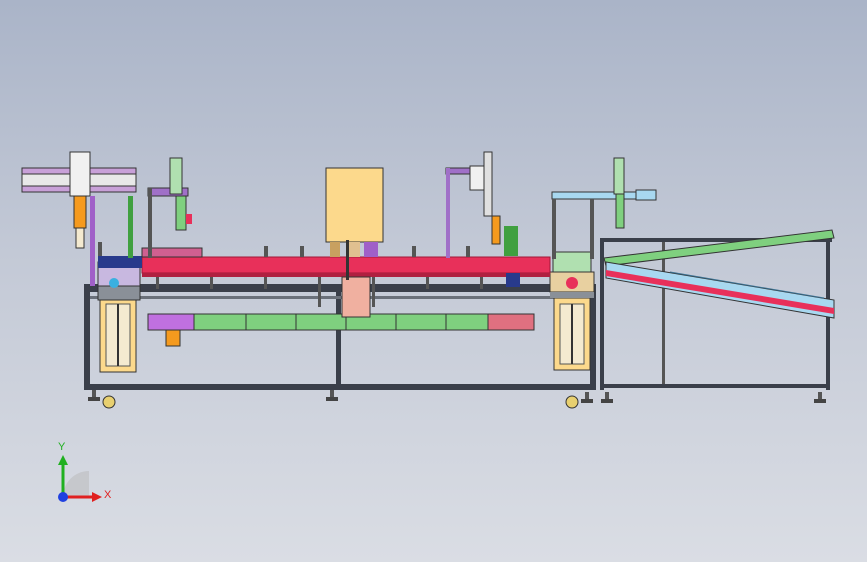 This screenshot has width=867, height=562. Describe the element at coordinates (169, 207) in the screenshot. I see `second-gantry` at that location.